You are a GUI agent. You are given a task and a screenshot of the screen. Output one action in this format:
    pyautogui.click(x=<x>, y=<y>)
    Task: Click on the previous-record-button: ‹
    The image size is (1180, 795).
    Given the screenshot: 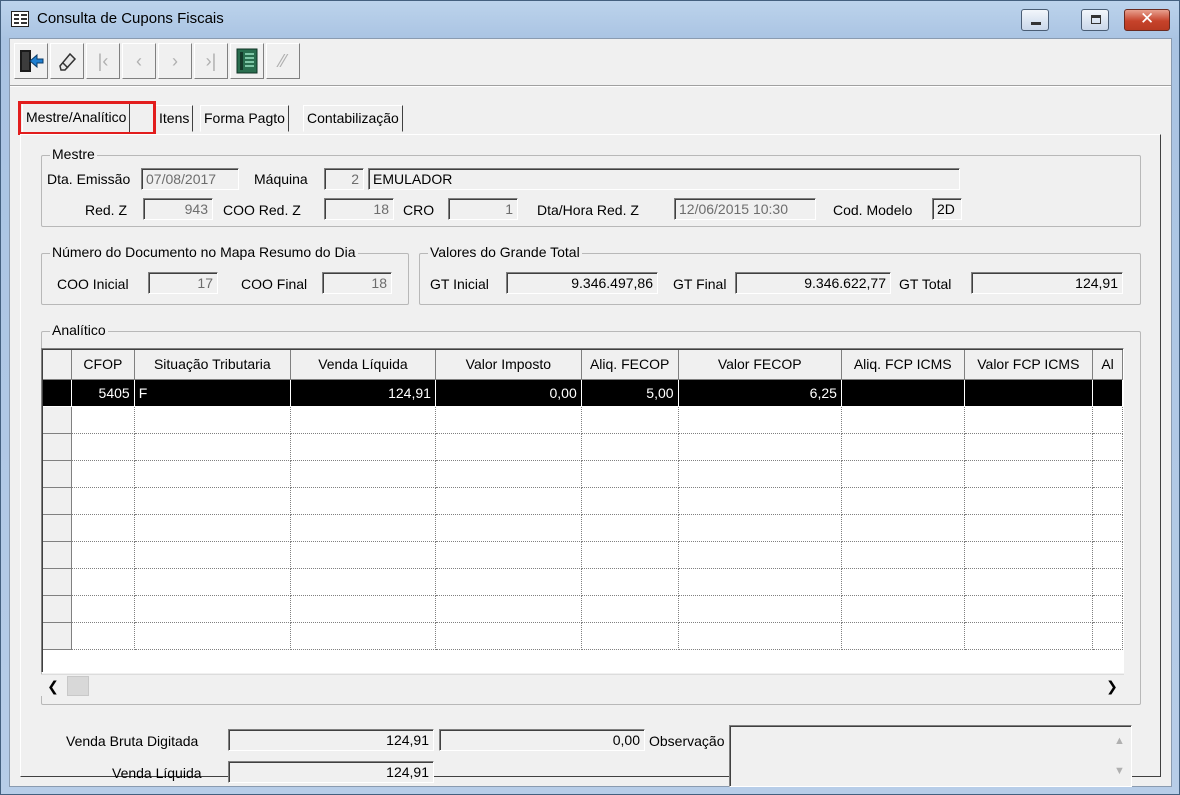 What is the action you would take?
    pyautogui.click(x=139, y=61)
    